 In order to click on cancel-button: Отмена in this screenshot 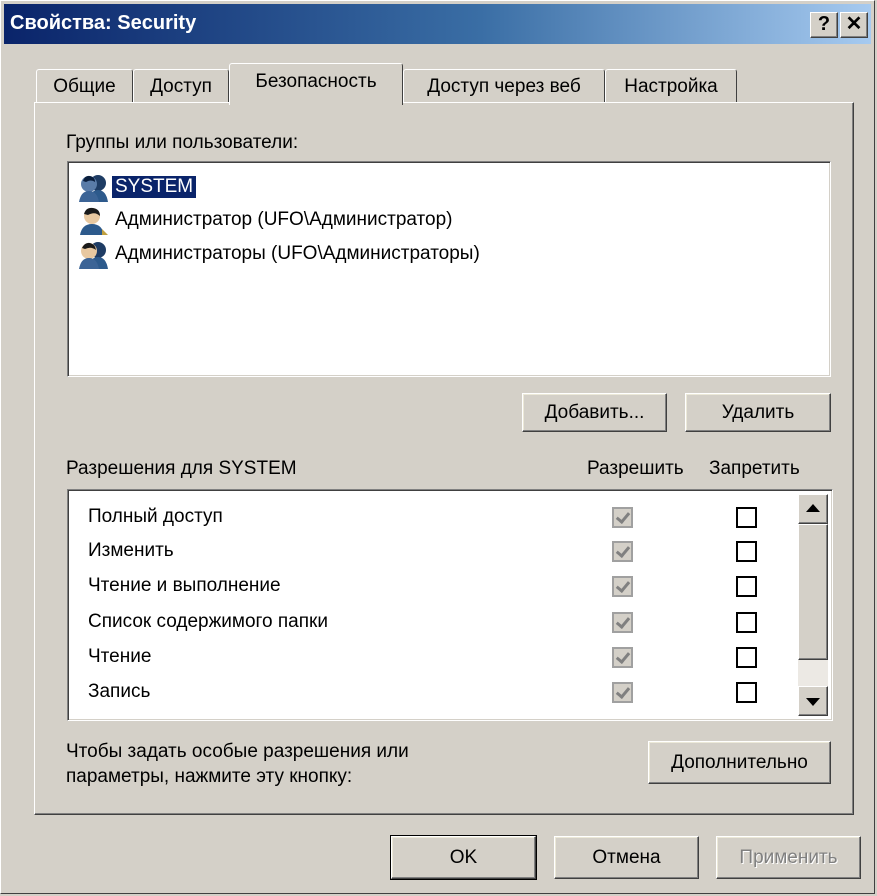, I will do `click(626, 857)`.